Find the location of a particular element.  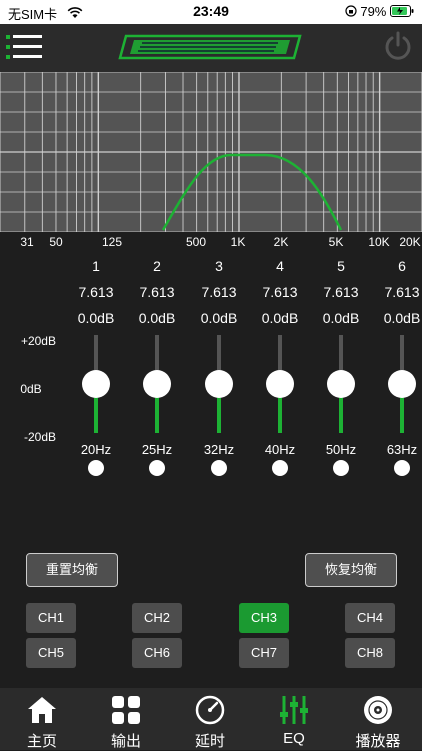

band-frequency: 32Hz is located at coordinates (219, 449).